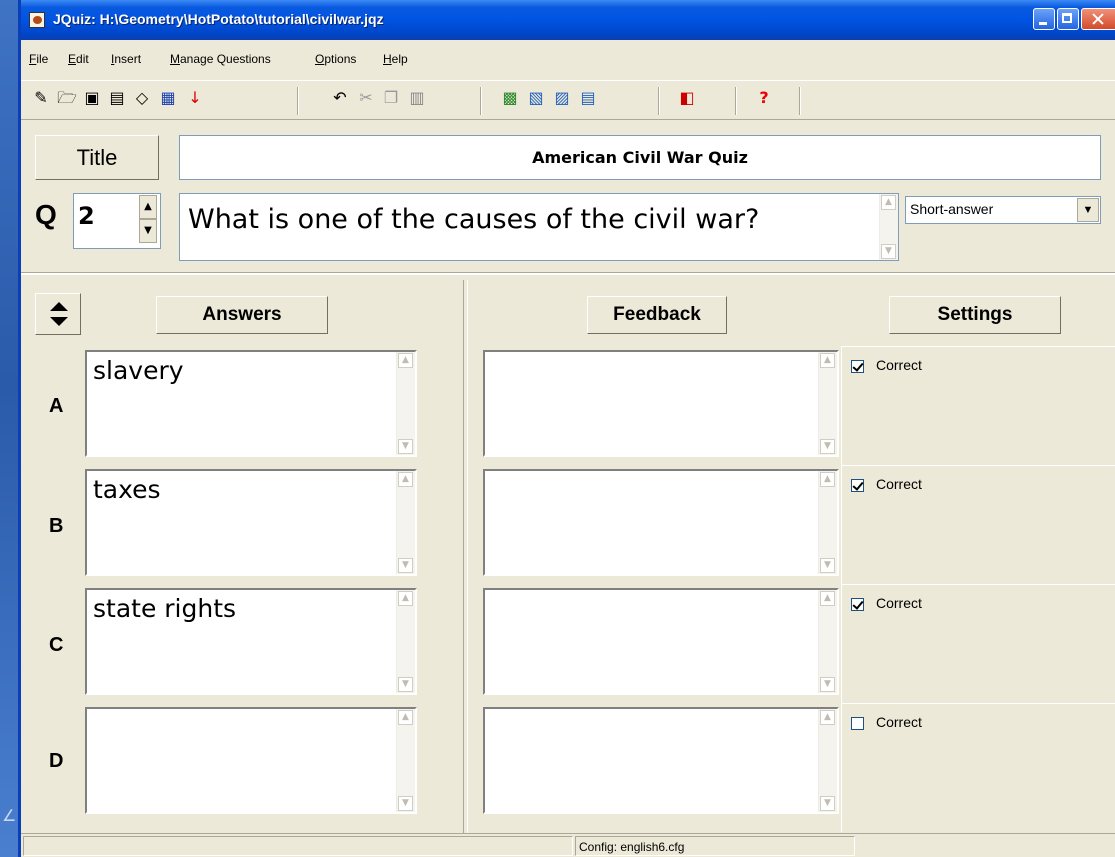 The height and width of the screenshot is (857, 1115). What do you see at coordinates (899, 484) in the screenshot?
I see `correct-b-label: Correct` at bounding box center [899, 484].